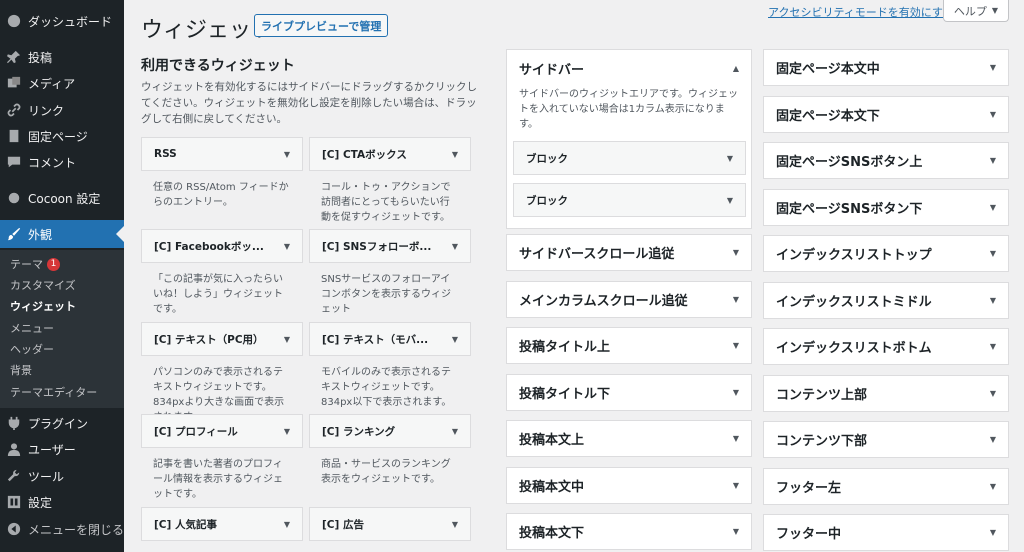 Image resolution: width=1024 pixels, height=552 pixels. I want to click on menu-label: ユーザー, so click(52, 449).